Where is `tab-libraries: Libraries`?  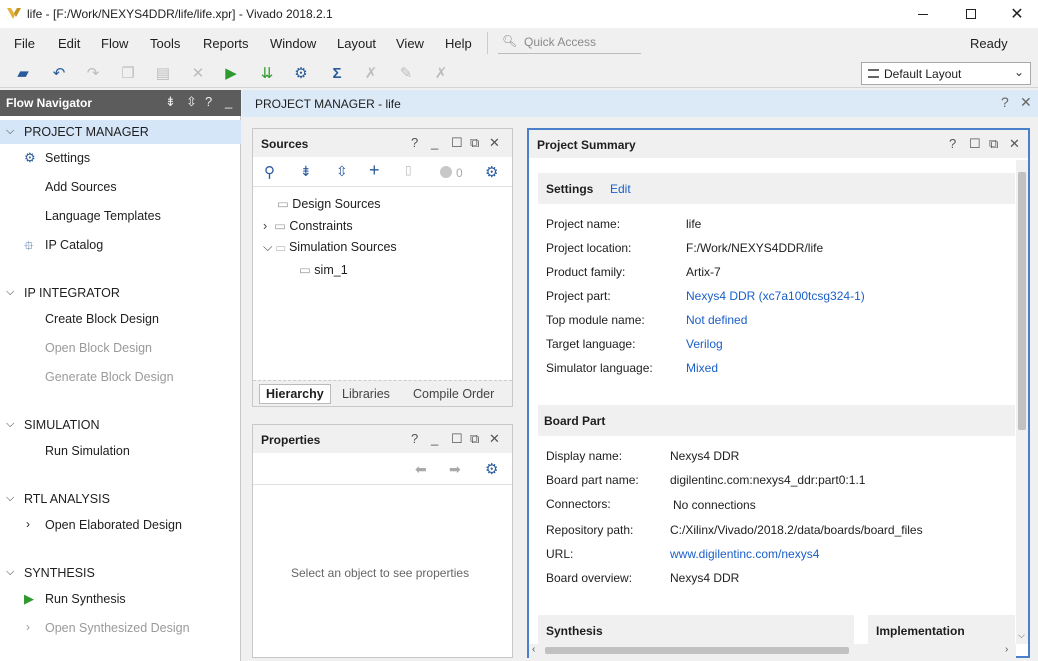
tab-libraries: Libraries is located at coordinates (366, 394).